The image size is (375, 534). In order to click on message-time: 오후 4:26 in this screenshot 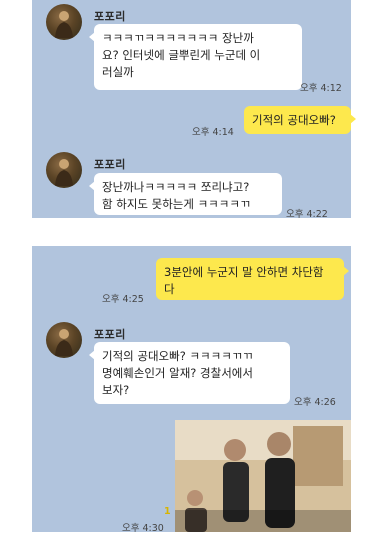, I will do `click(315, 402)`.